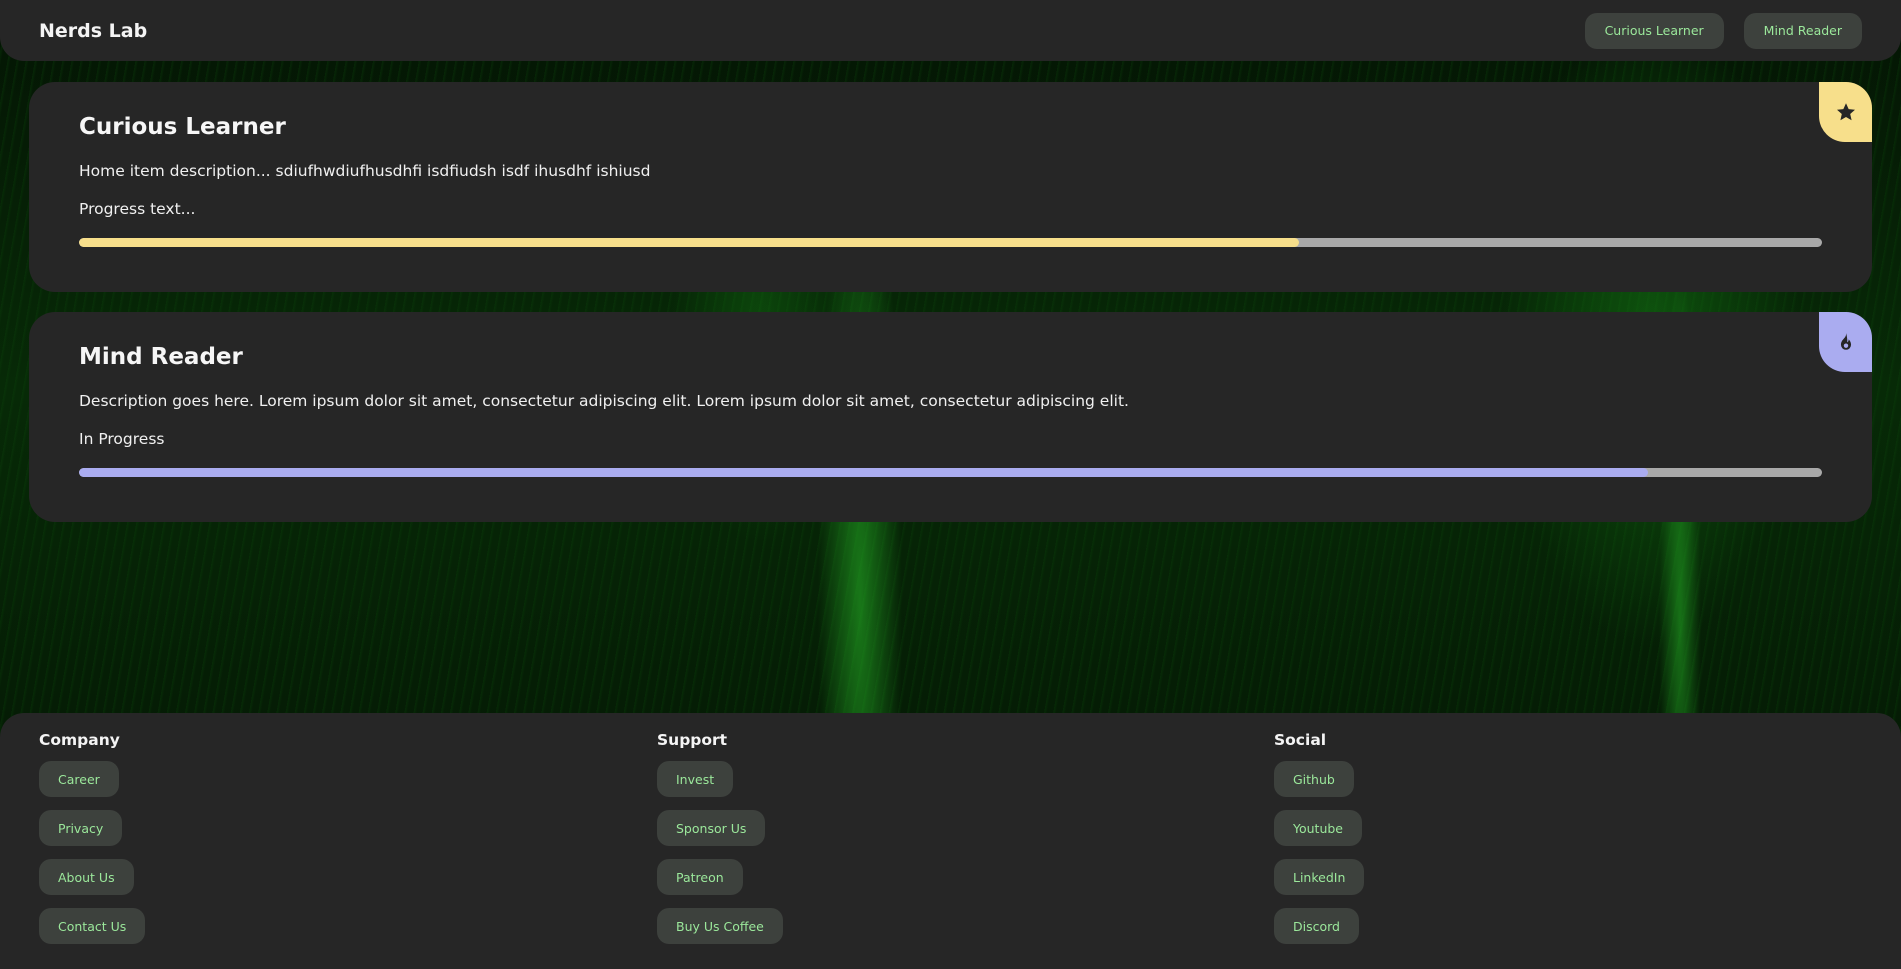  What do you see at coordinates (81, 828) in the screenshot?
I see `footer-link-privacy: Privacy` at bounding box center [81, 828].